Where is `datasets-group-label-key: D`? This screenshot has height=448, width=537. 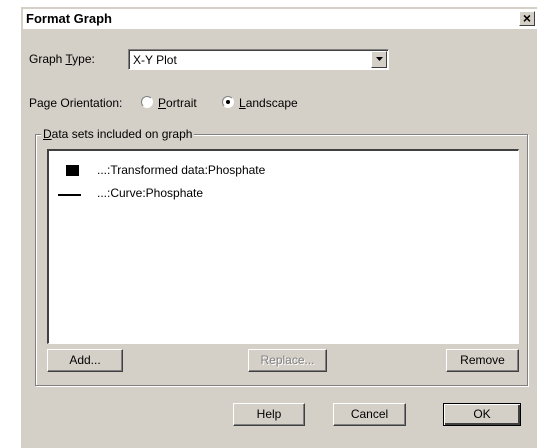 datasets-group-label-key: D is located at coordinates (47, 134).